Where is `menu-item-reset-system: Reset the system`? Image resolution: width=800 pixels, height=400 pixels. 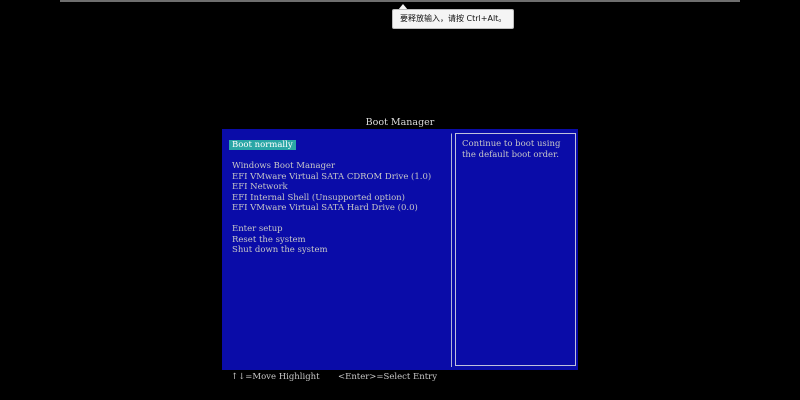
menu-item-reset-system: Reset the system is located at coordinates (269, 240).